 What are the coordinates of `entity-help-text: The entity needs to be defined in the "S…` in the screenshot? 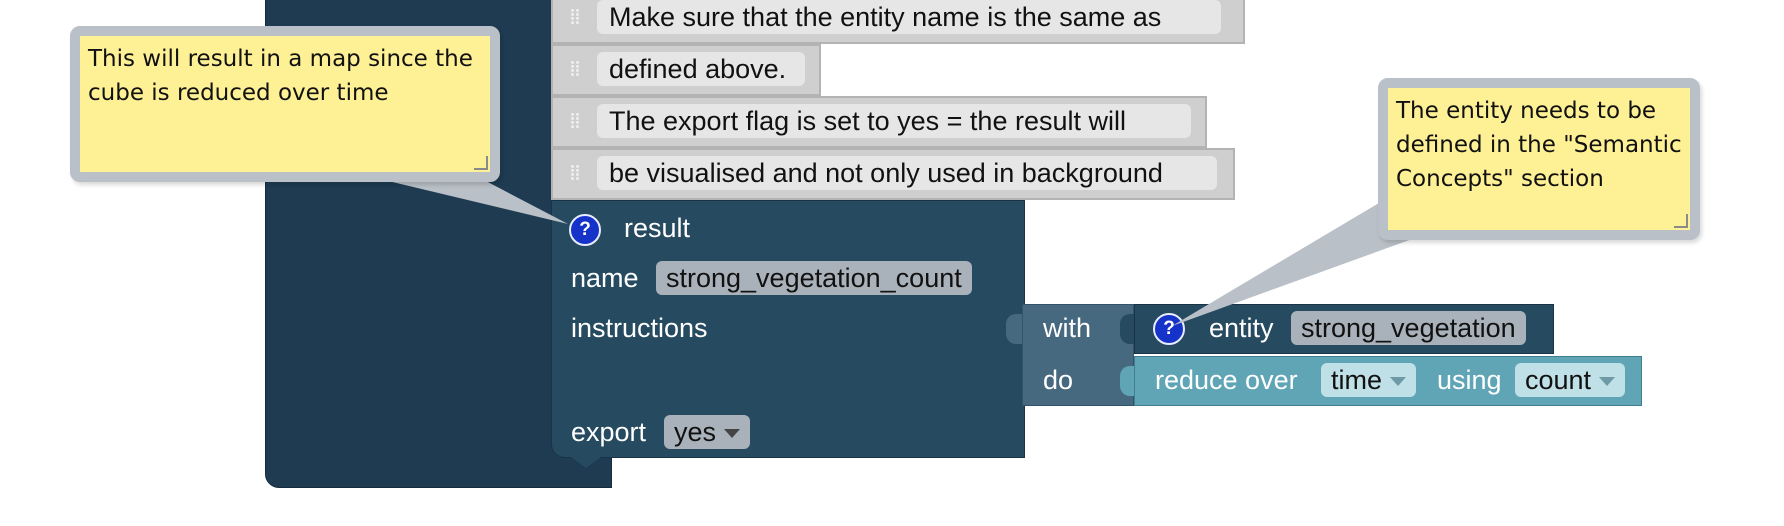 It's located at (1539, 145).